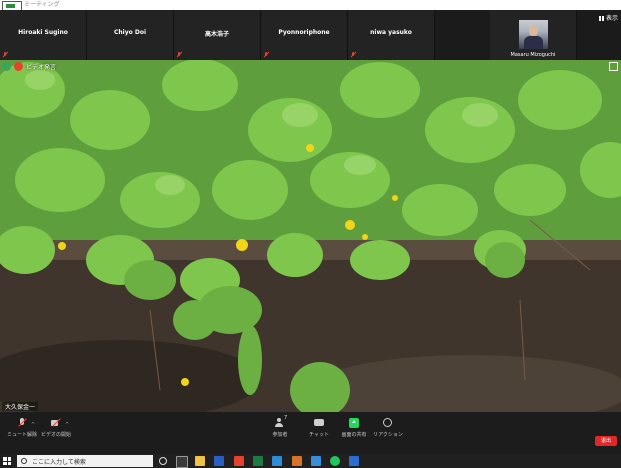 The image size is (621, 468). I want to click on participant-name: Chiyo Doi, so click(129, 32).